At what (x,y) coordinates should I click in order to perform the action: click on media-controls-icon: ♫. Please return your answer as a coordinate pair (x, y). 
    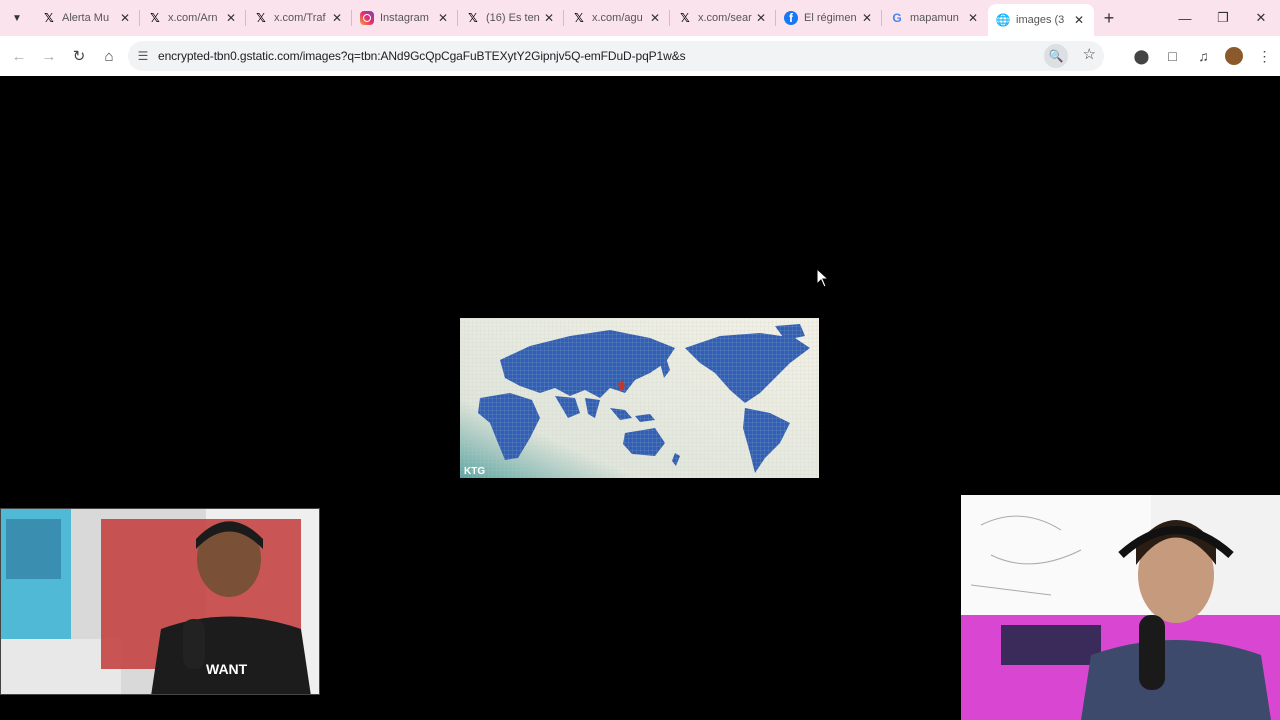
    Looking at the image, I should click on (1203, 56).